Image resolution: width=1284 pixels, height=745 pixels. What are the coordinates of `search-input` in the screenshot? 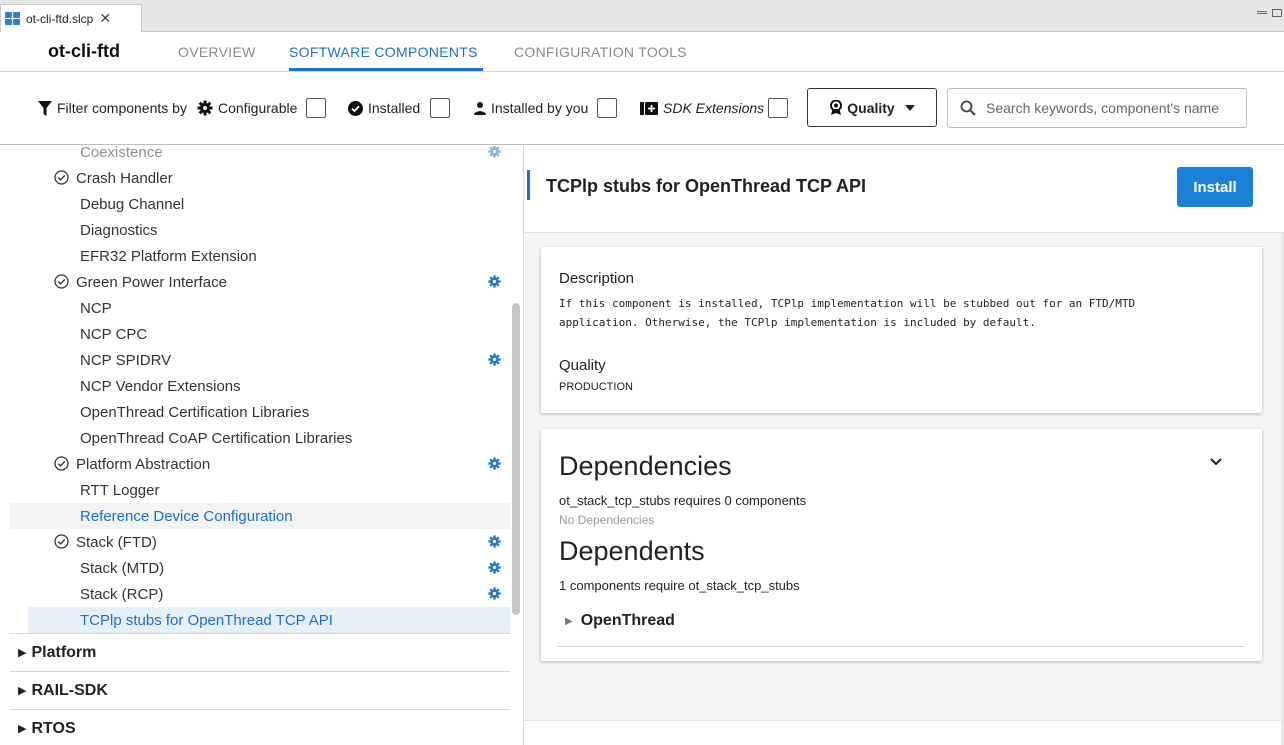 It's located at (1111, 108).